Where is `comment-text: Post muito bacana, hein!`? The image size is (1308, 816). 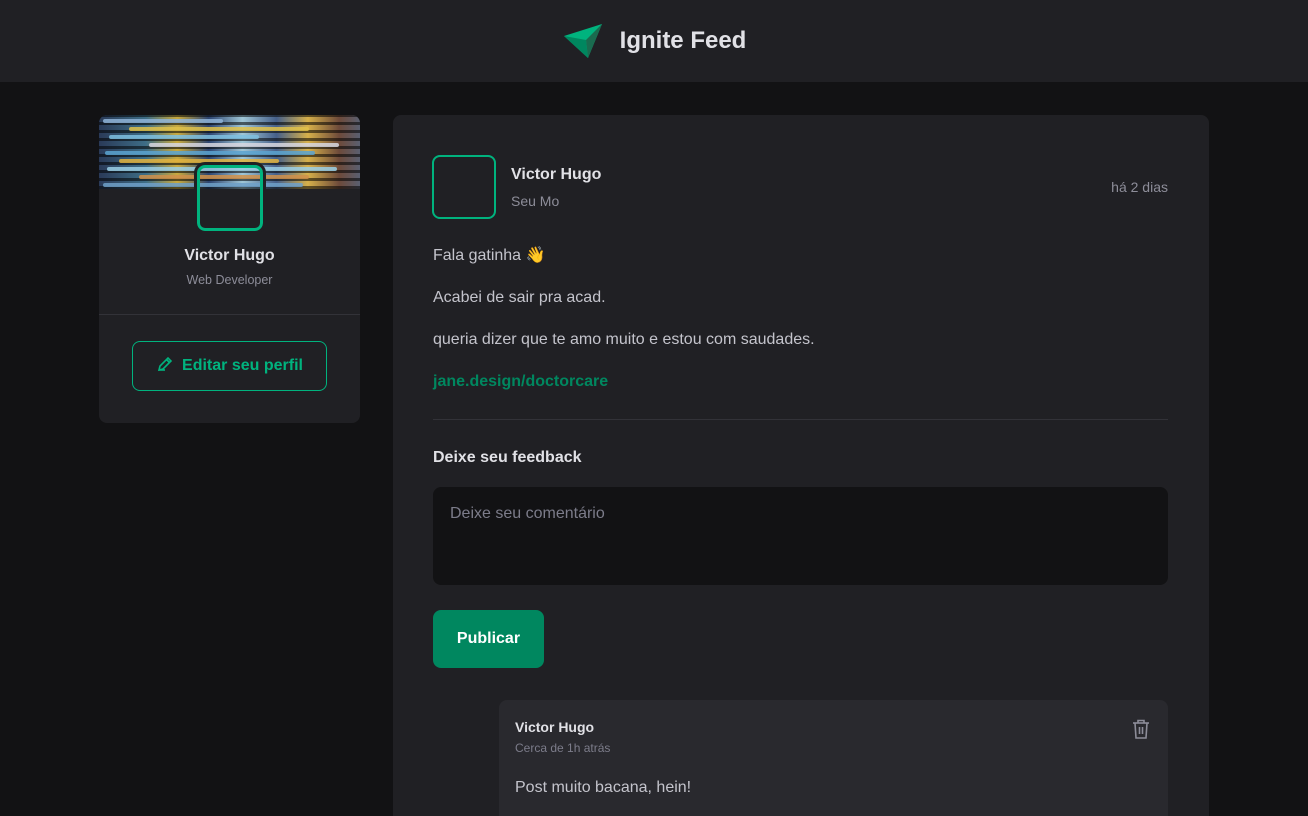 comment-text: Post muito bacana, hein! is located at coordinates (603, 787).